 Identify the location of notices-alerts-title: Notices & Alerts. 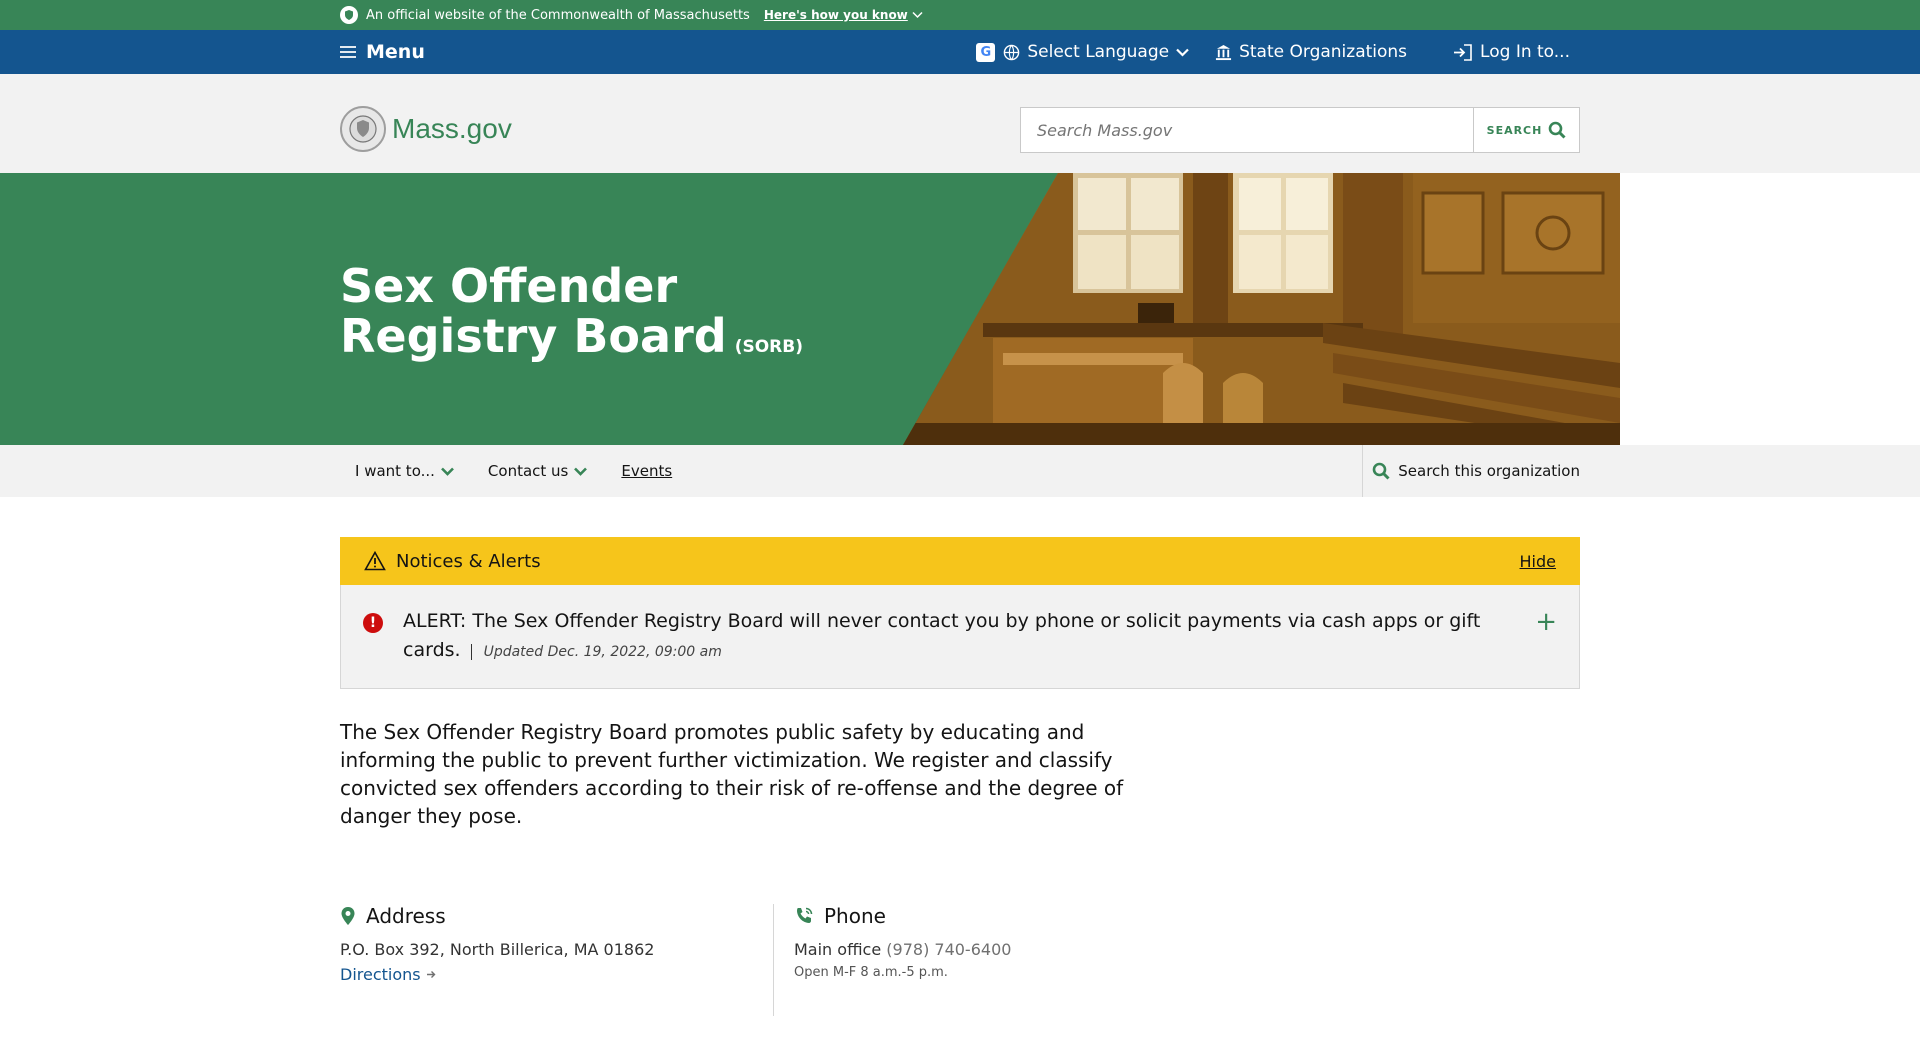
(468, 561).